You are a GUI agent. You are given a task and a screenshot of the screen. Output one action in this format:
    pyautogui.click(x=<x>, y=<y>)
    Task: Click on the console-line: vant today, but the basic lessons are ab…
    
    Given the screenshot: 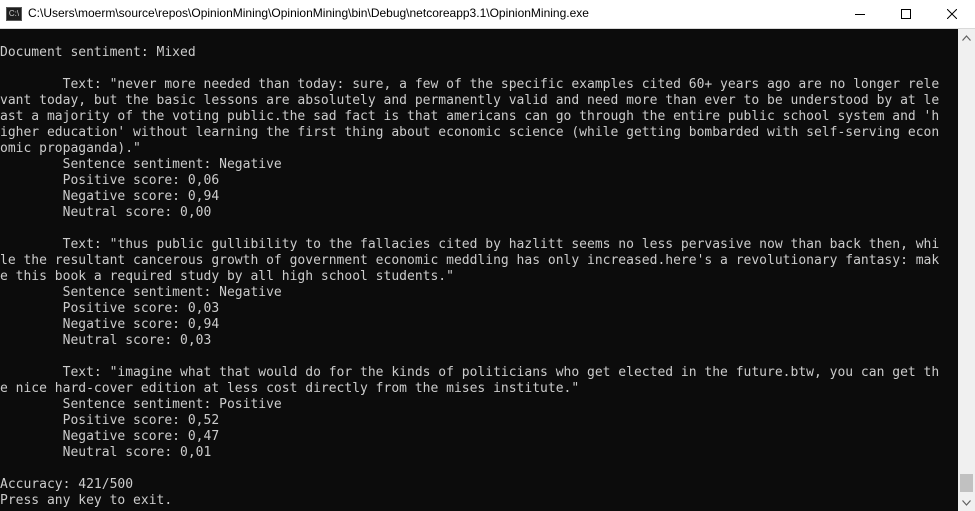 What is the action you would take?
    pyautogui.click(x=470, y=100)
    